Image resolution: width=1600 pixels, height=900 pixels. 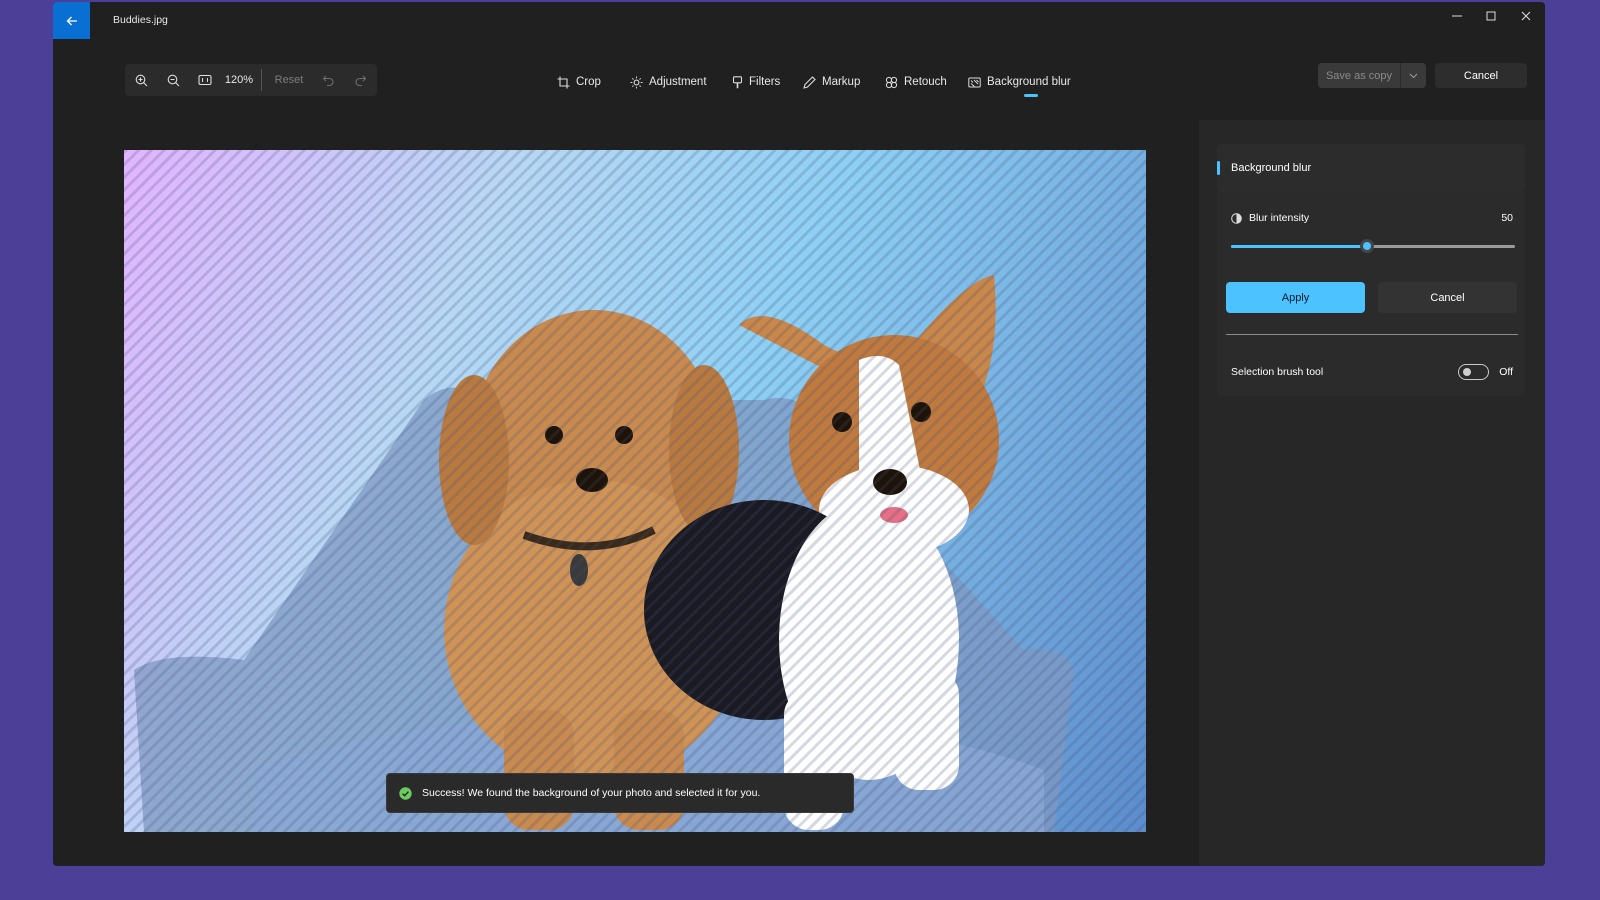 I want to click on selection-brush-label: Selection brush tool, so click(x=1277, y=372).